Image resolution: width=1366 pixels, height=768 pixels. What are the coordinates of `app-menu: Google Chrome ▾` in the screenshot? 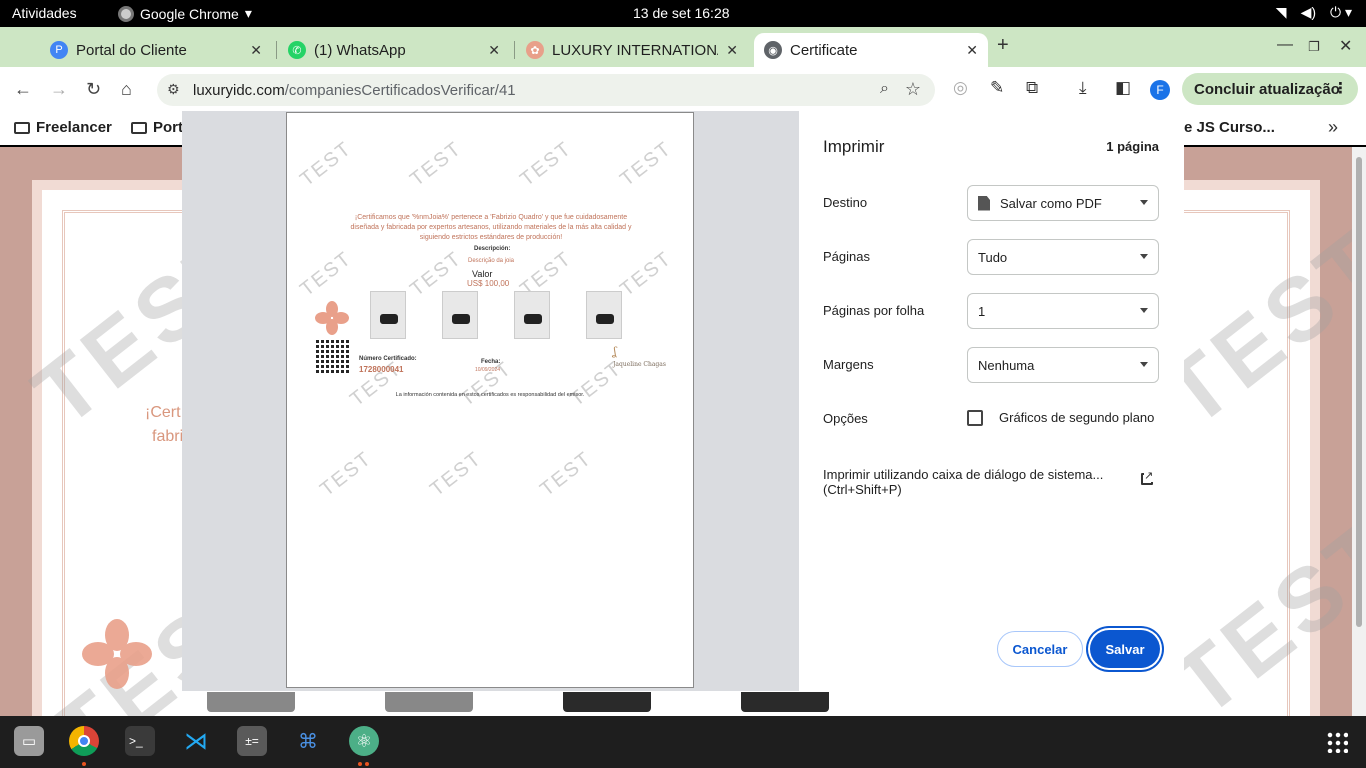 It's located at (185, 13).